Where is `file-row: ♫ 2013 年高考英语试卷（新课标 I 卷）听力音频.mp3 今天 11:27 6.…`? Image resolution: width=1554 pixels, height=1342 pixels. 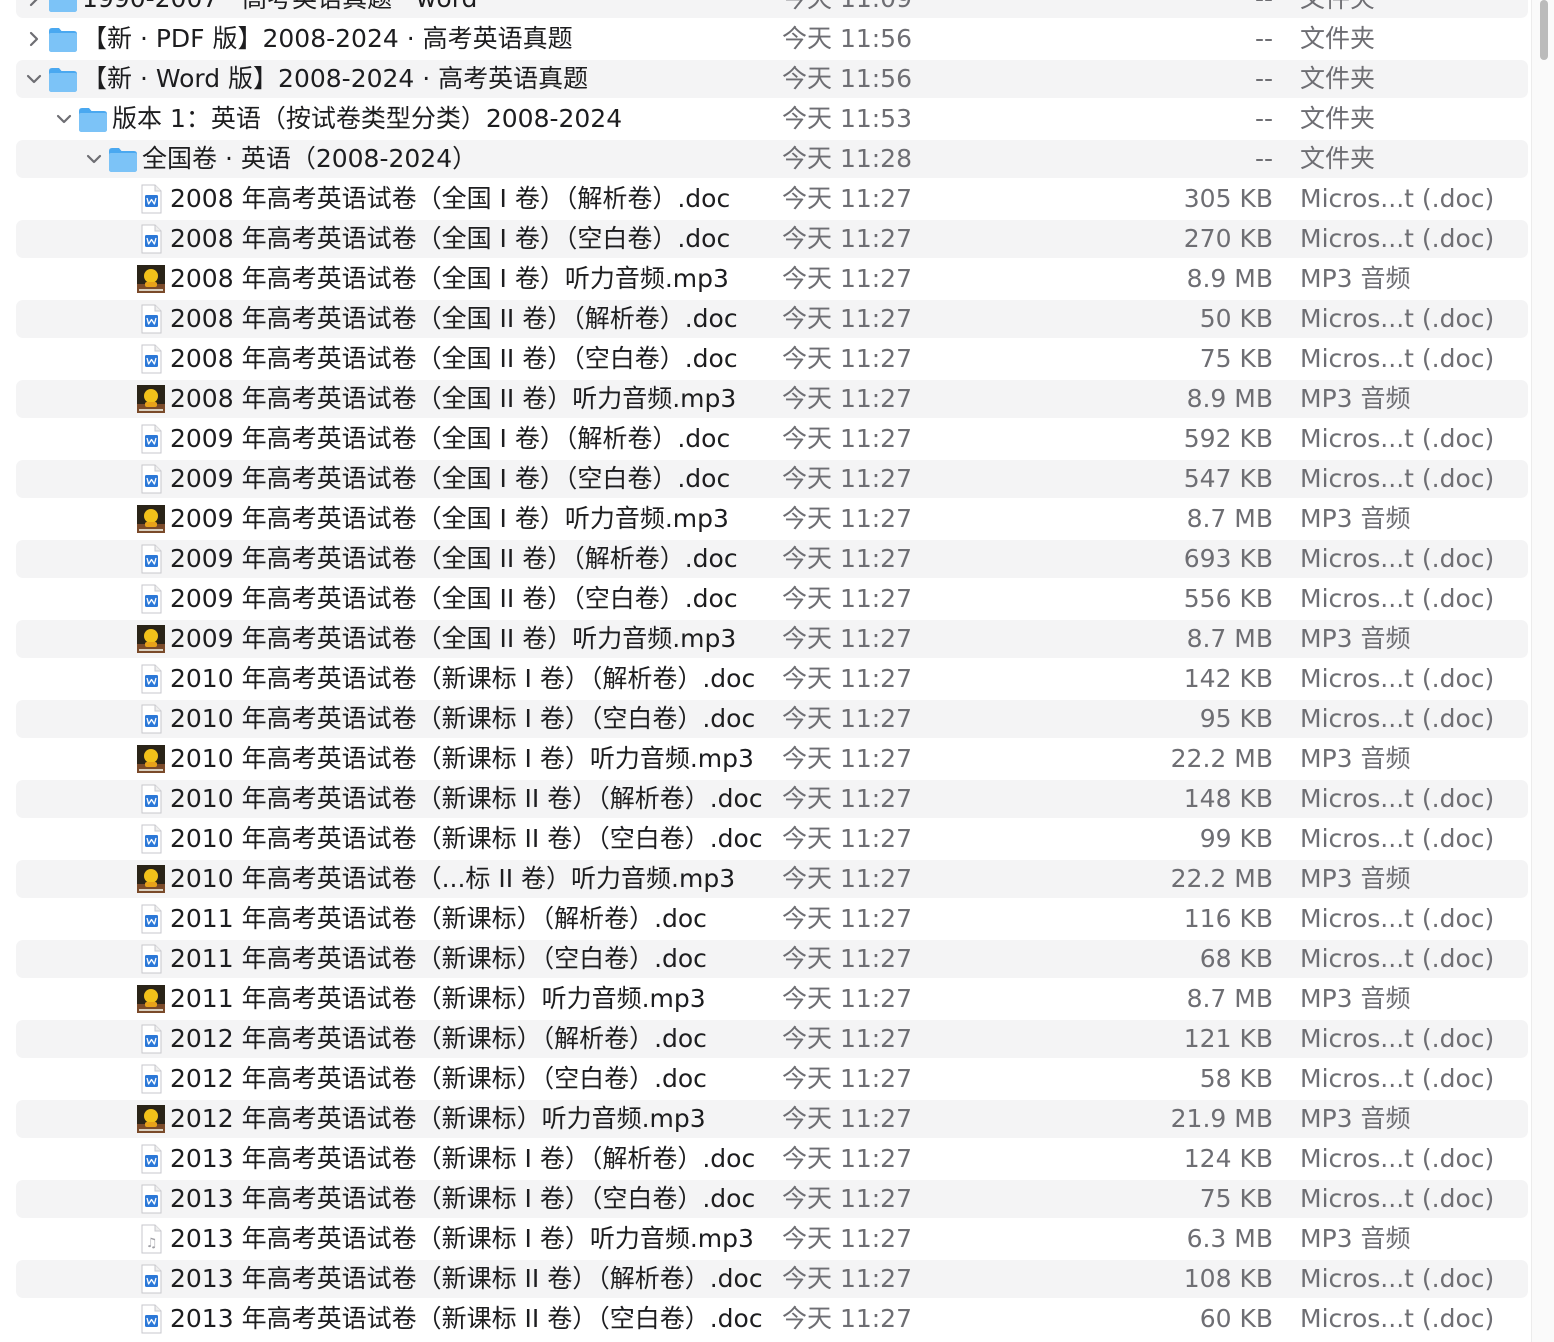
file-row: ♫ 2013 年高考英语试卷（新课标 I 卷）听力音频.mp3 今天 11:27 6.… is located at coordinates (772, 1239).